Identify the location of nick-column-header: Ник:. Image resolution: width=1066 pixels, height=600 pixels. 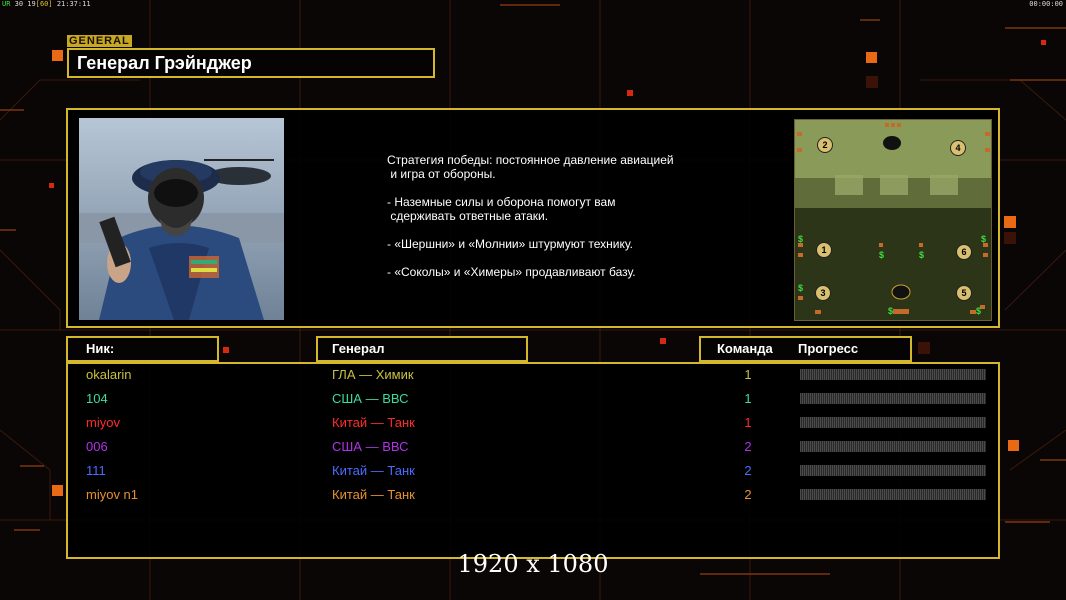
(142, 349).